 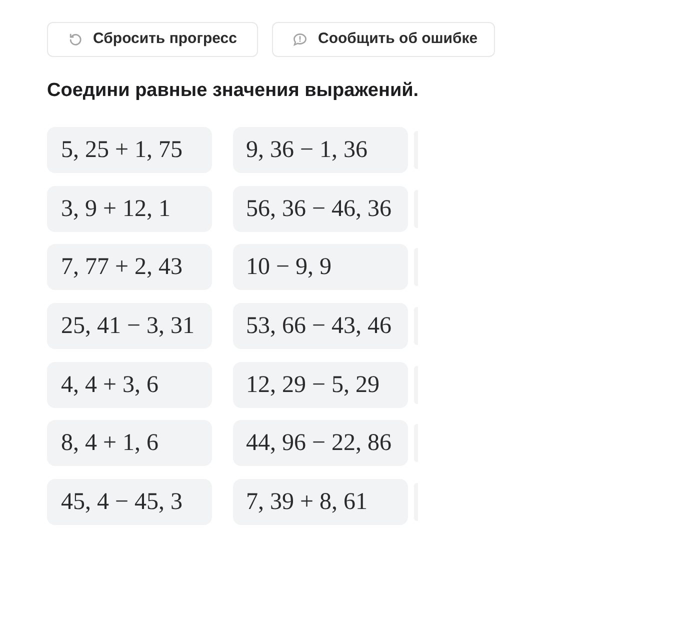 I want to click on speech-bubble-icon, so click(x=300, y=39).